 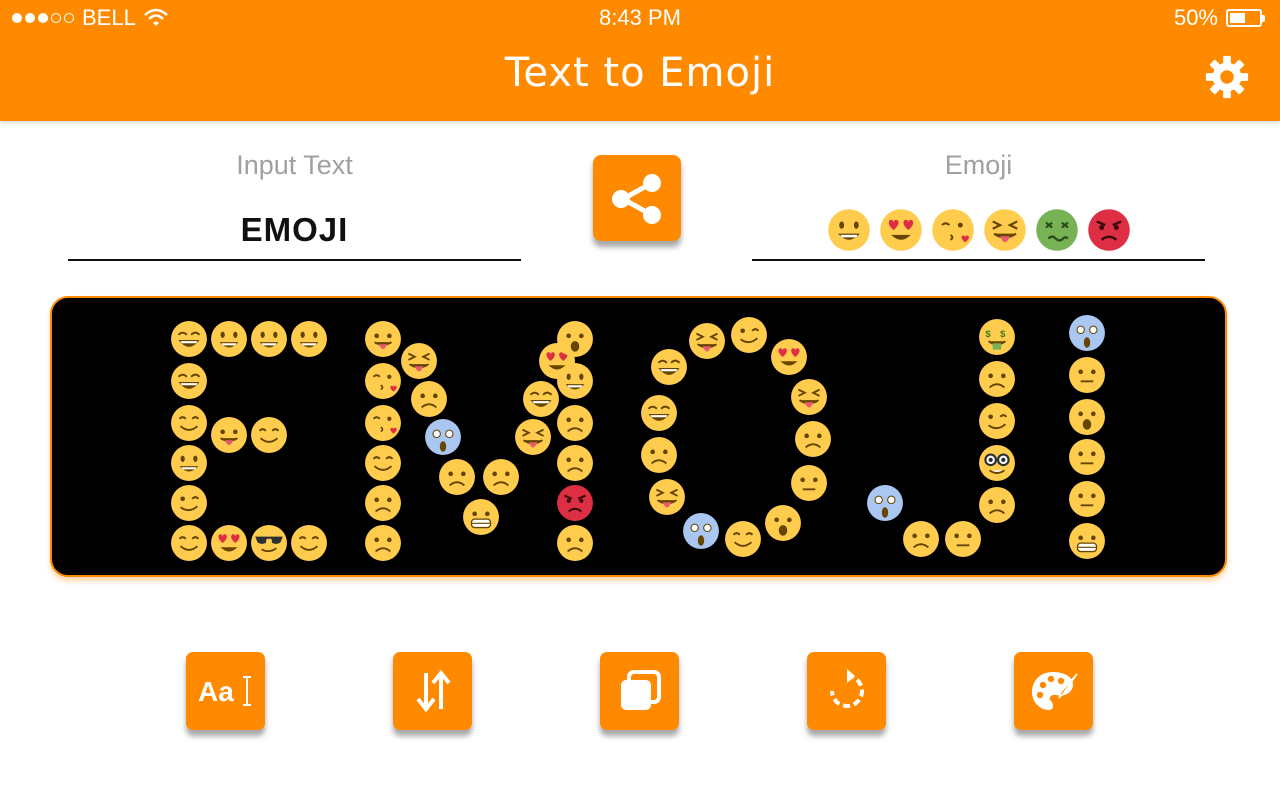 I want to click on emoji-pouting, so click(x=1109, y=233).